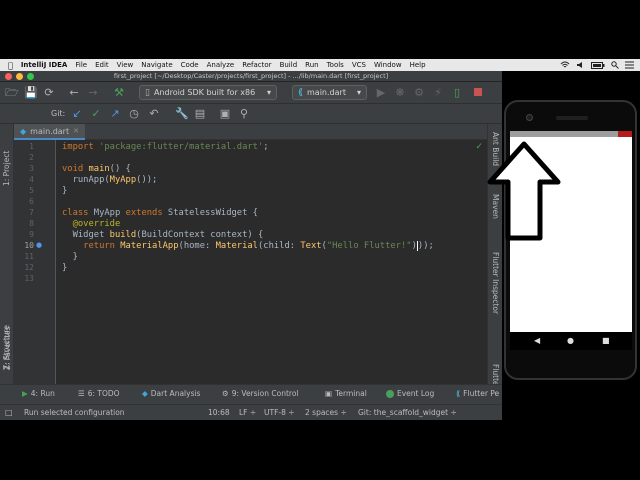 The height and width of the screenshot is (480, 640). I want to click on code-line: }, so click(70, 257).